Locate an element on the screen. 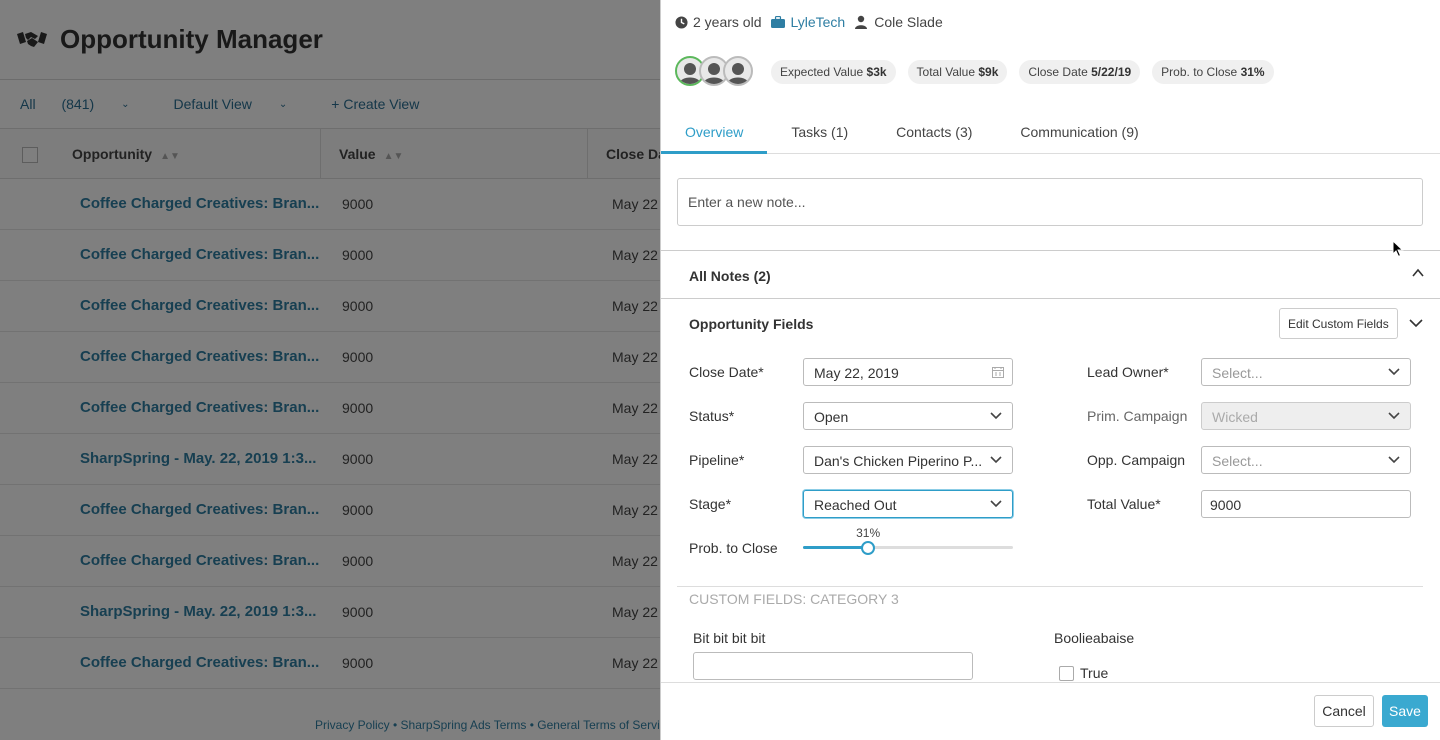 Image resolution: width=1440 pixels, height=740 pixels. opportunity-fields-heading: Opportunity Fields is located at coordinates (751, 324).